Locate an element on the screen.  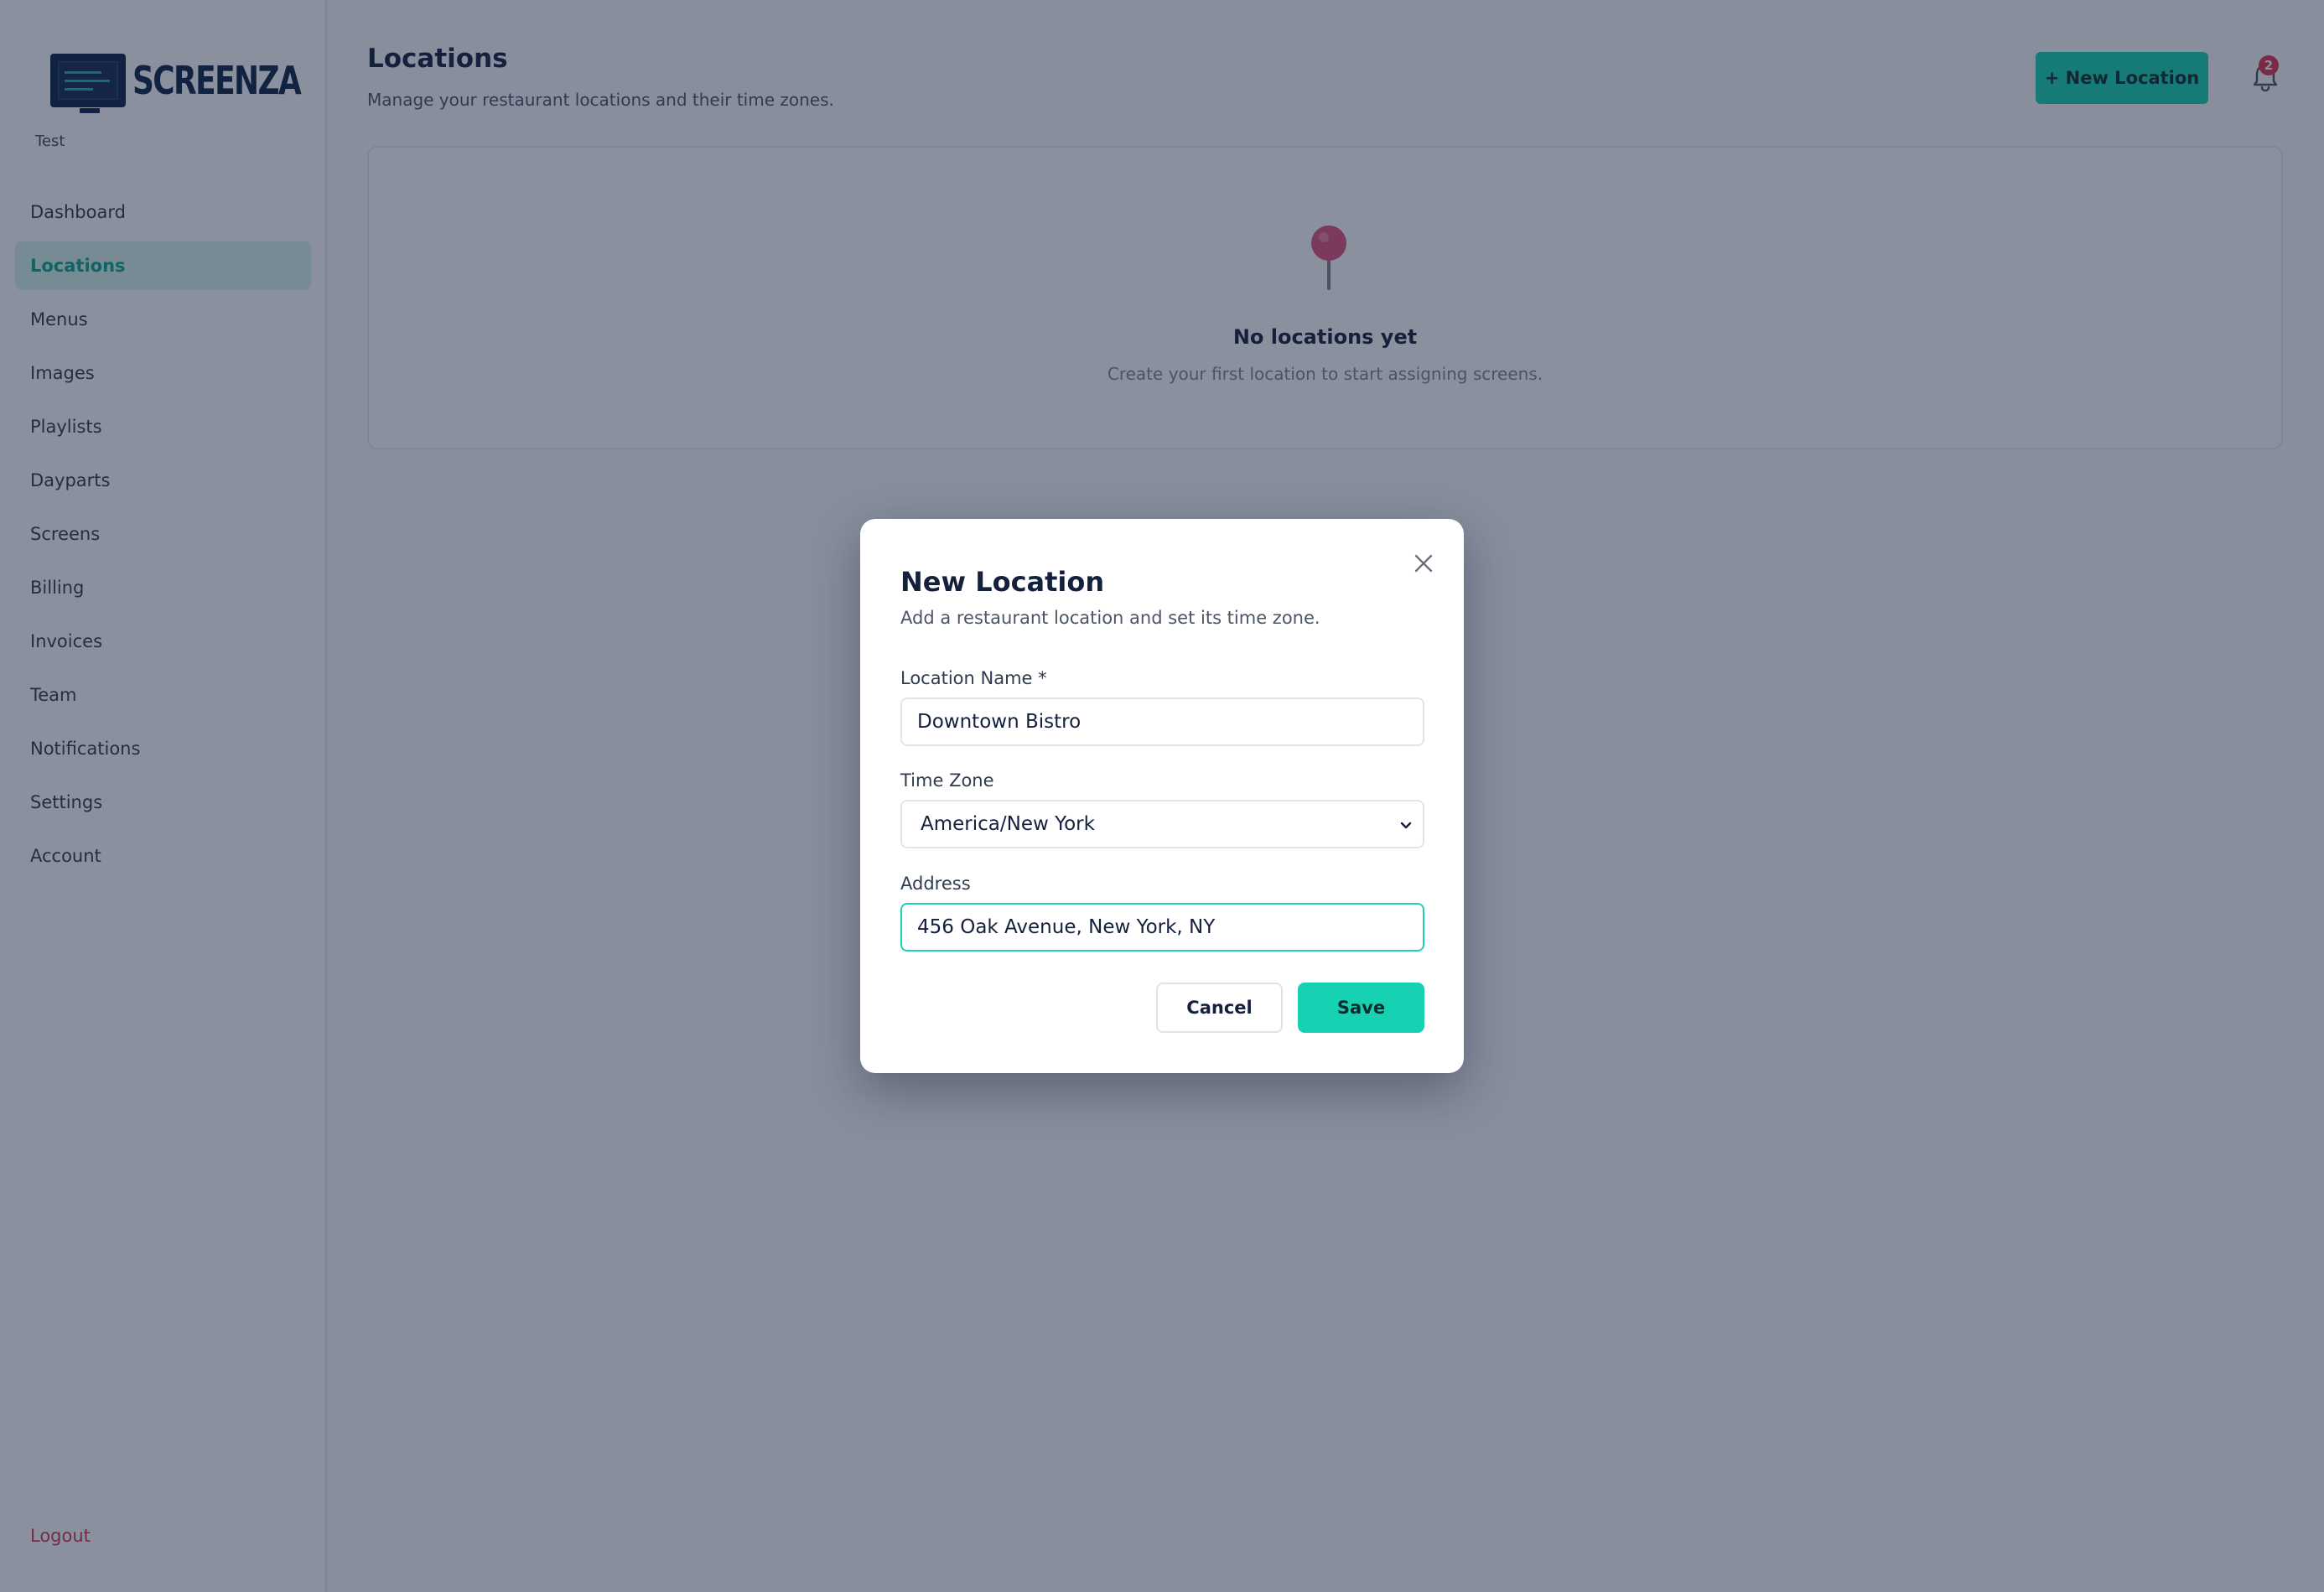
location-name-input is located at coordinates (1162, 721).